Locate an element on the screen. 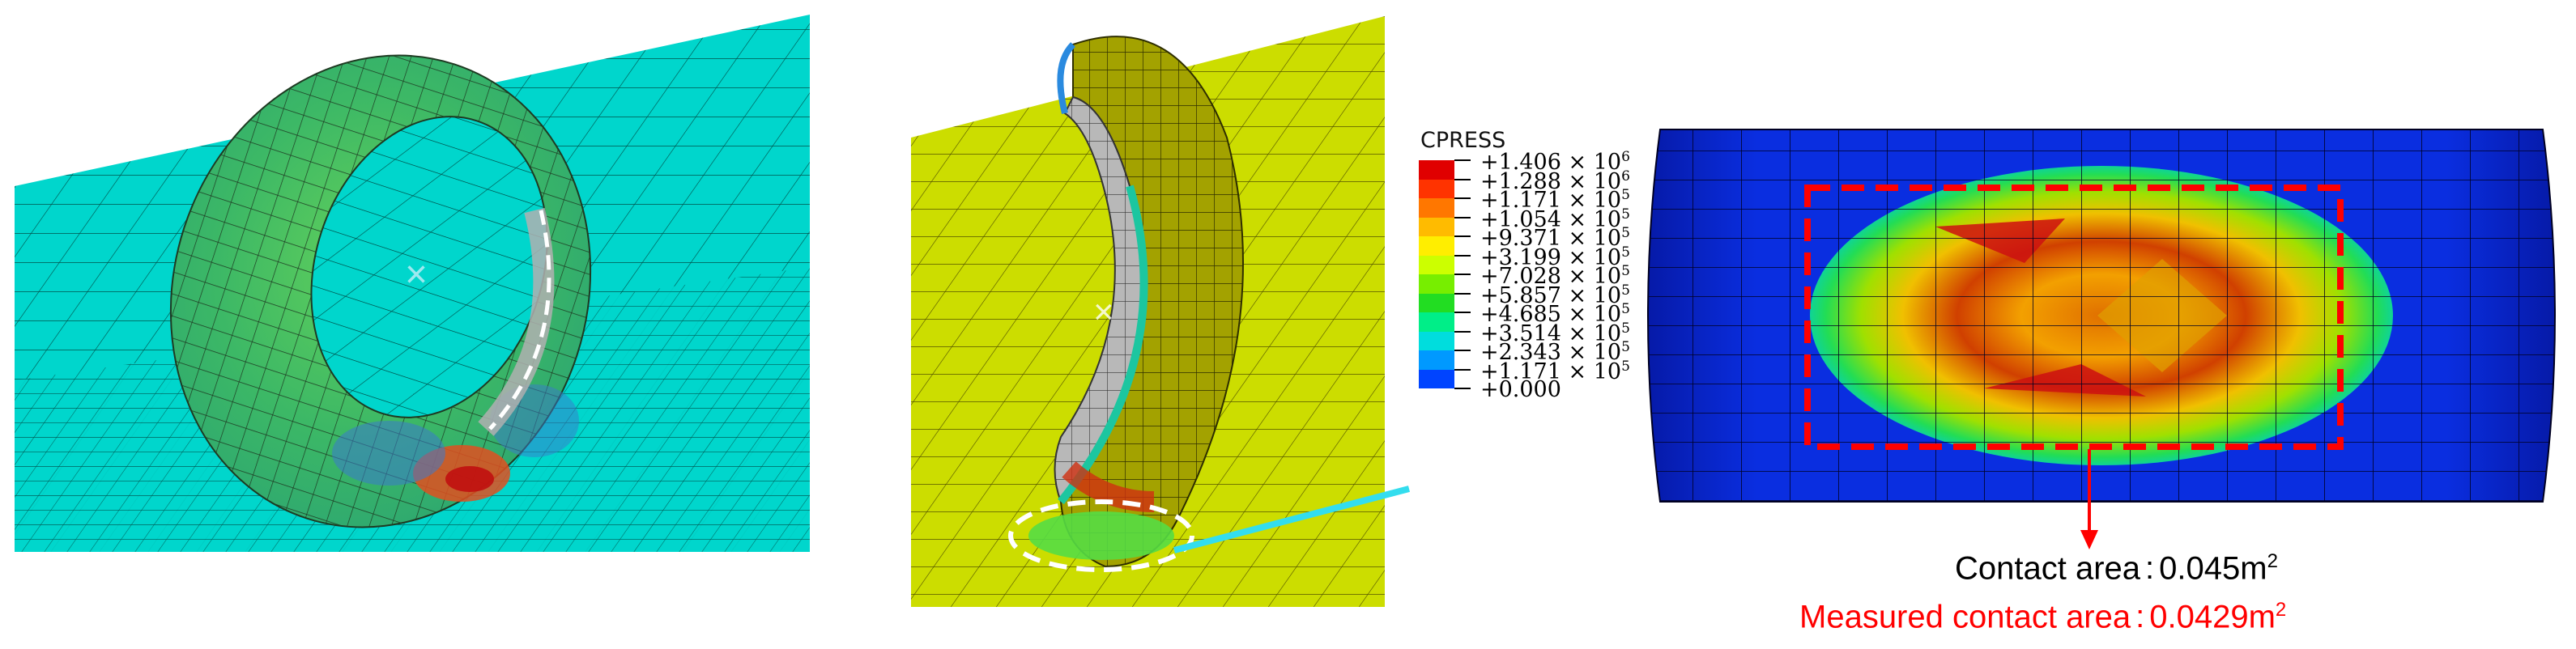 The image size is (2576, 649). contact-area-label: Contact area is located at coordinates (2048, 568).